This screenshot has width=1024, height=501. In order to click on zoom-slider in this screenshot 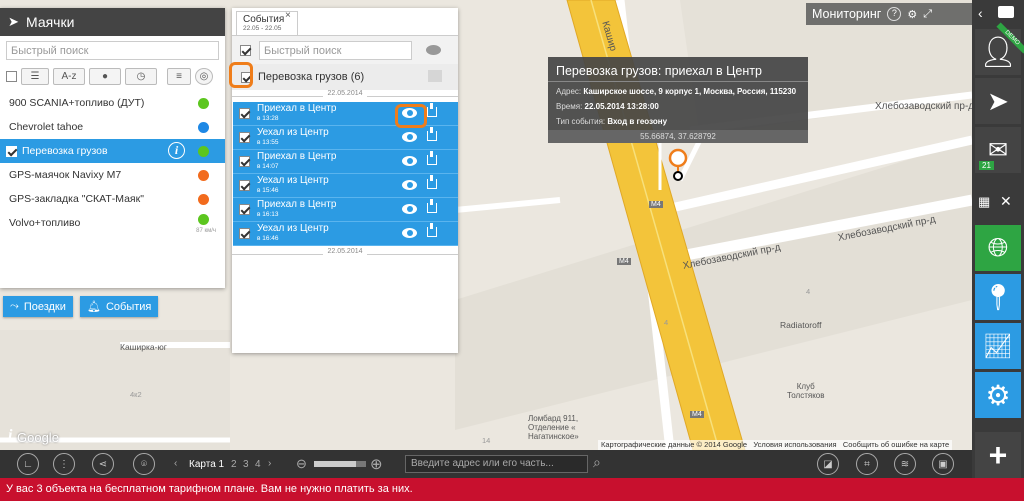, I will do `click(340, 464)`.